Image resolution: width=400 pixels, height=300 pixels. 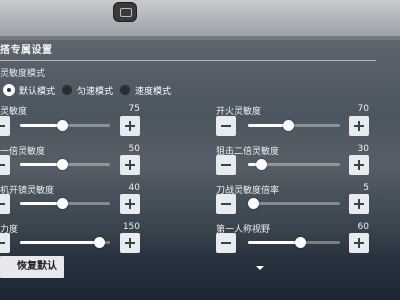 What do you see at coordinates (134, 149) in the screenshot?
I see `left-row-value: 50` at bounding box center [134, 149].